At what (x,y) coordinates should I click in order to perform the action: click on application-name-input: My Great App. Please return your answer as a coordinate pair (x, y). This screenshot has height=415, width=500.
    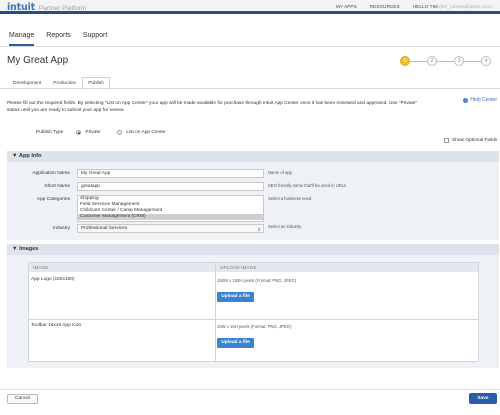
    Looking at the image, I should click on (170, 173).